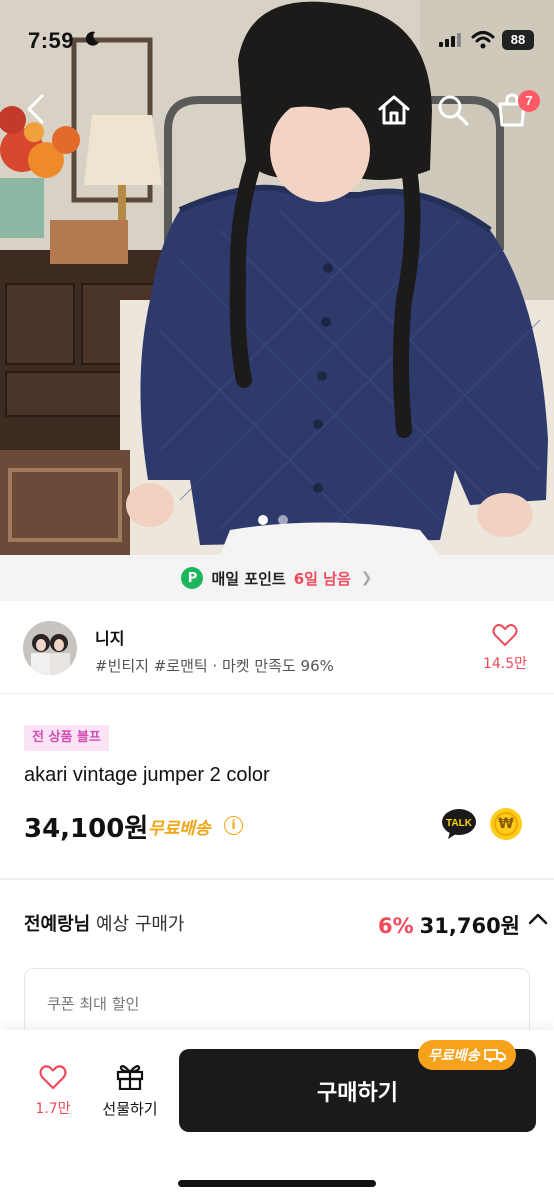  Describe the element at coordinates (137, 924) in the screenshot. I see `expected-price-label: 예상 구매가` at that location.